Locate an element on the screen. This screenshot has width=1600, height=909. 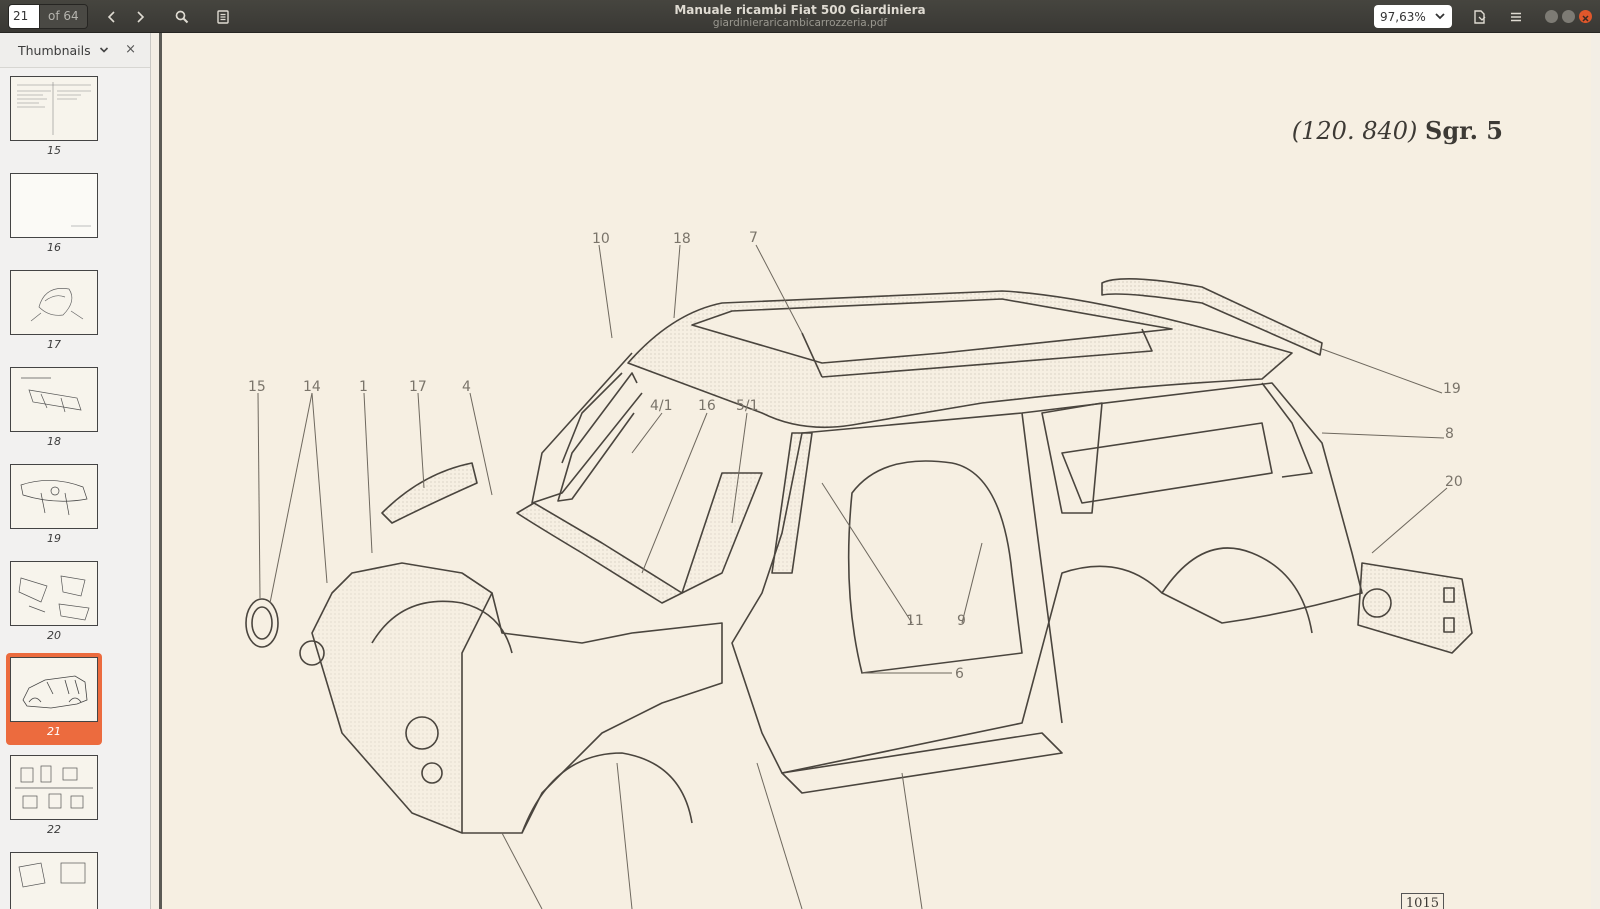
thumbnail-page-21: 21 is located at coordinates (54, 699).